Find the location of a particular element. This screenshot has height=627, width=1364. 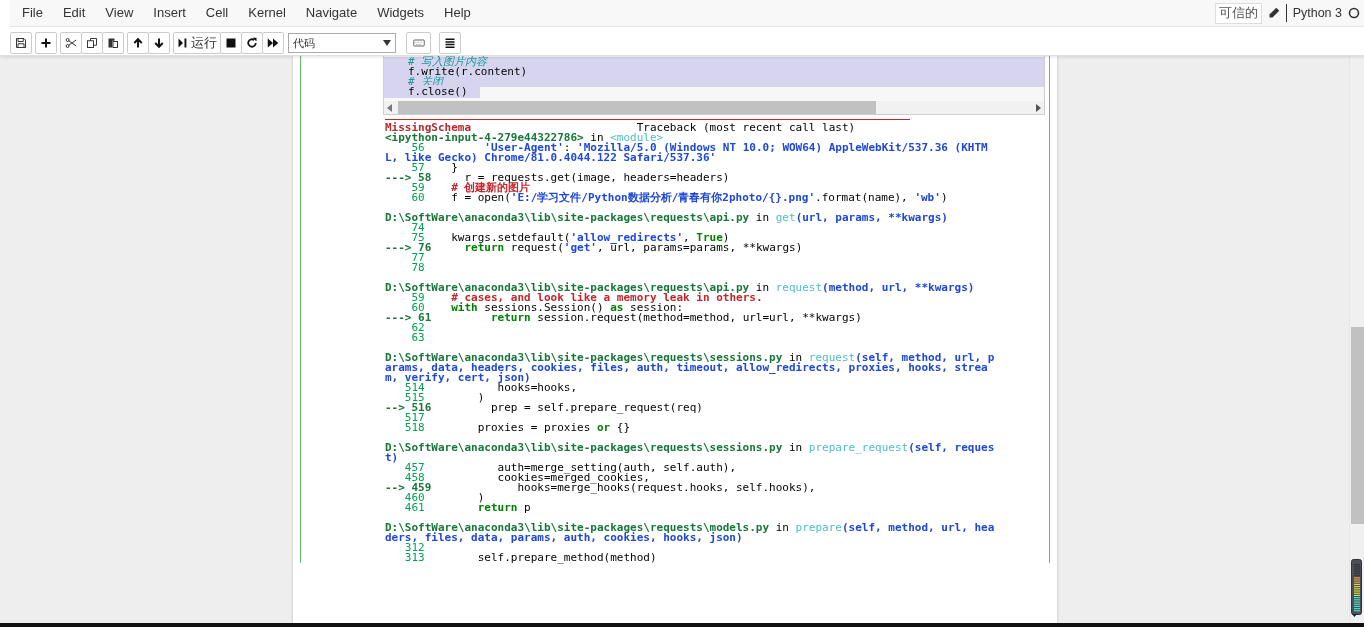

trusted-button: 可信的 is located at coordinates (1238, 13).